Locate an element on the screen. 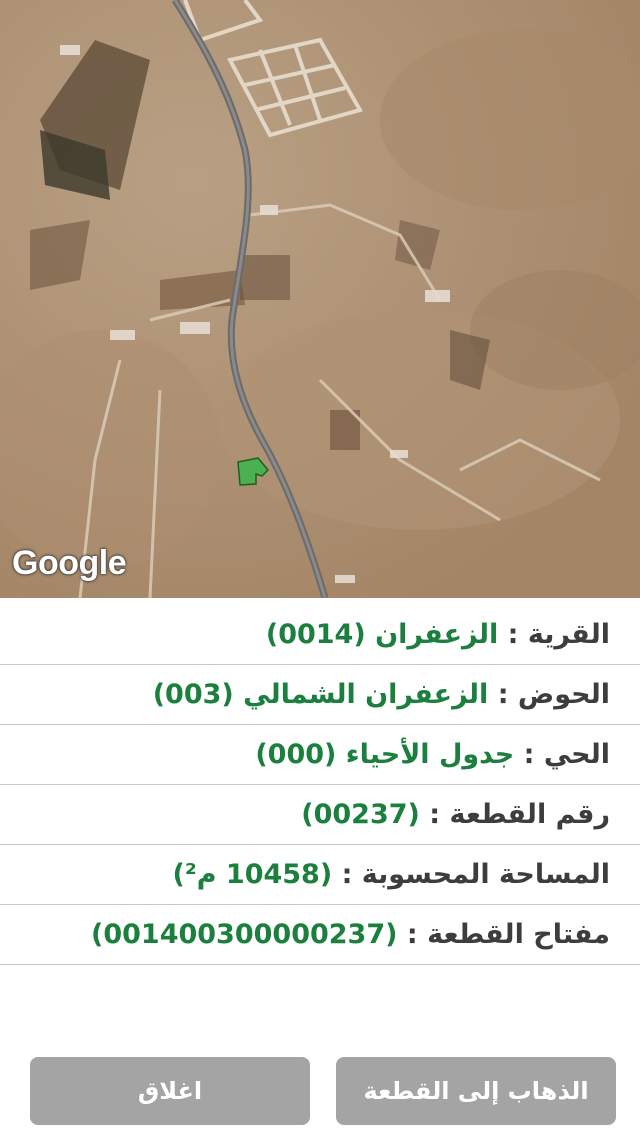 The image size is (640, 1136). basin-label: الحوض : is located at coordinates (553, 694).